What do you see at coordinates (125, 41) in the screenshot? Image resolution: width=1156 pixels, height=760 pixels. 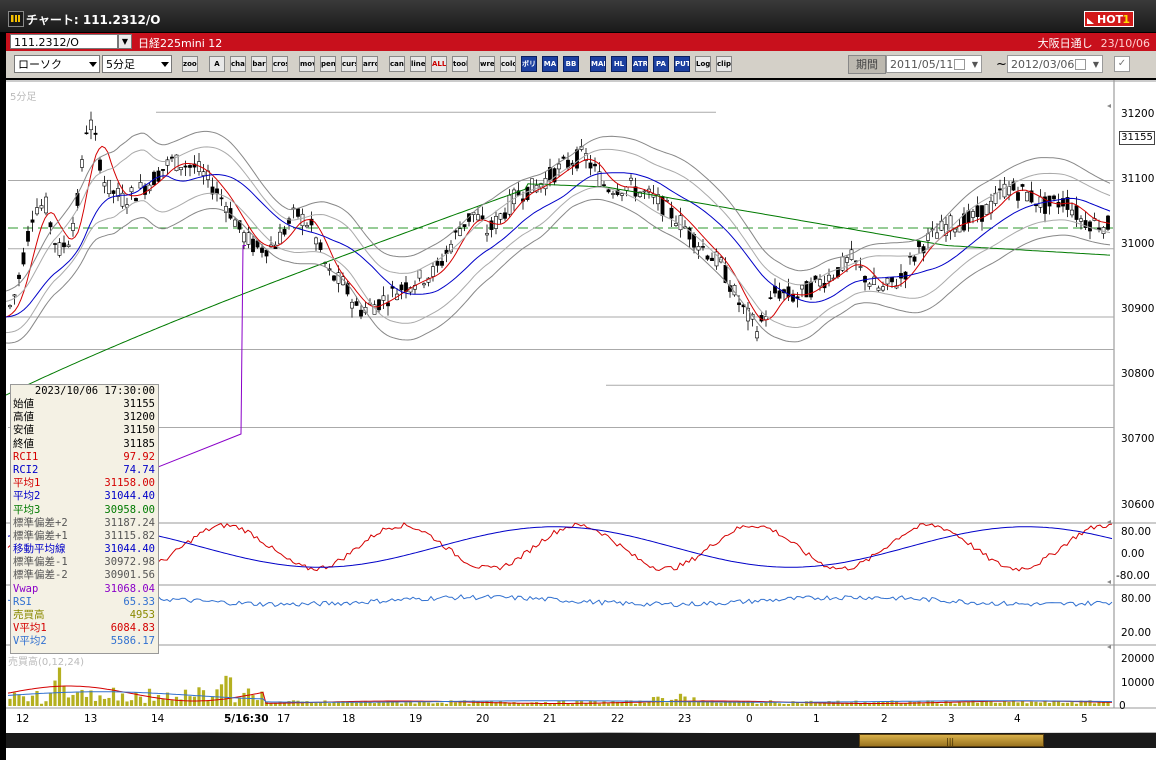 I see `symbol-dropdown-button: ▼` at bounding box center [125, 41].